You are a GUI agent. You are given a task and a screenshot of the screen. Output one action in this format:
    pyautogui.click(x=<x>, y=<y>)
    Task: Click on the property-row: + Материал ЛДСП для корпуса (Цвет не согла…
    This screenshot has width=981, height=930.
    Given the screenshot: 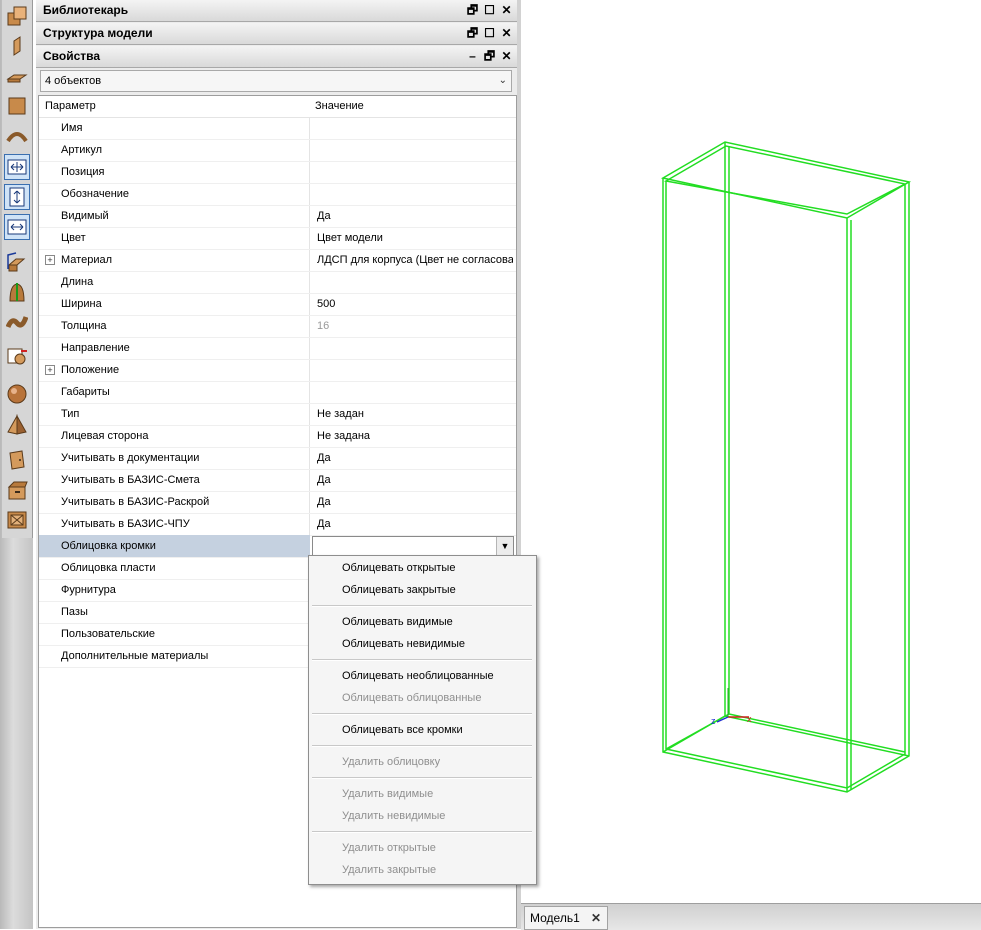 What is the action you would take?
    pyautogui.click(x=277, y=260)
    